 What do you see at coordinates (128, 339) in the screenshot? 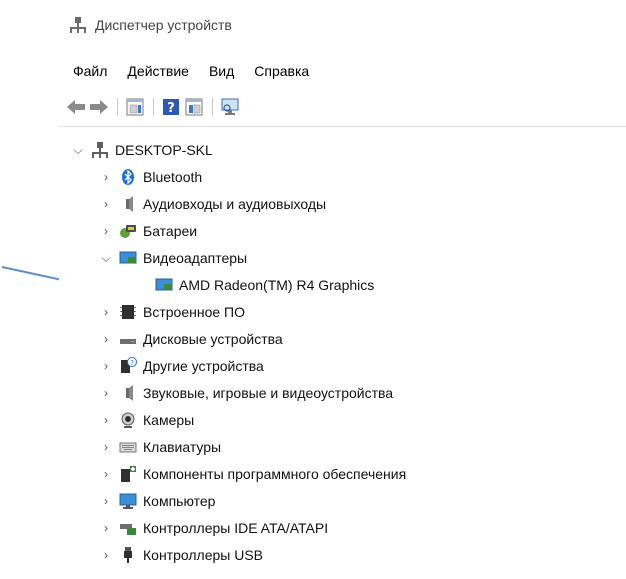
I see `disk-drive-icon` at bounding box center [128, 339].